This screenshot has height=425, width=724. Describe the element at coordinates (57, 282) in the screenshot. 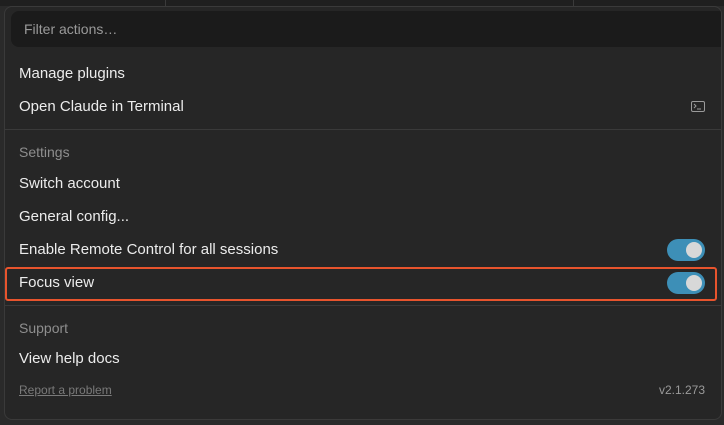

I see `menu-item-label: Focus view` at that location.